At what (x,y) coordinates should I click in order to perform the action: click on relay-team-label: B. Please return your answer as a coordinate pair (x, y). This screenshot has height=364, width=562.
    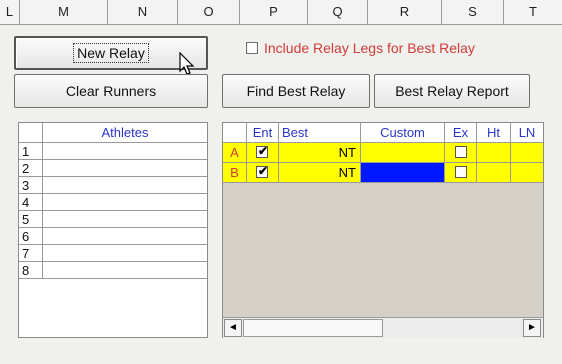
    Looking at the image, I should click on (235, 173).